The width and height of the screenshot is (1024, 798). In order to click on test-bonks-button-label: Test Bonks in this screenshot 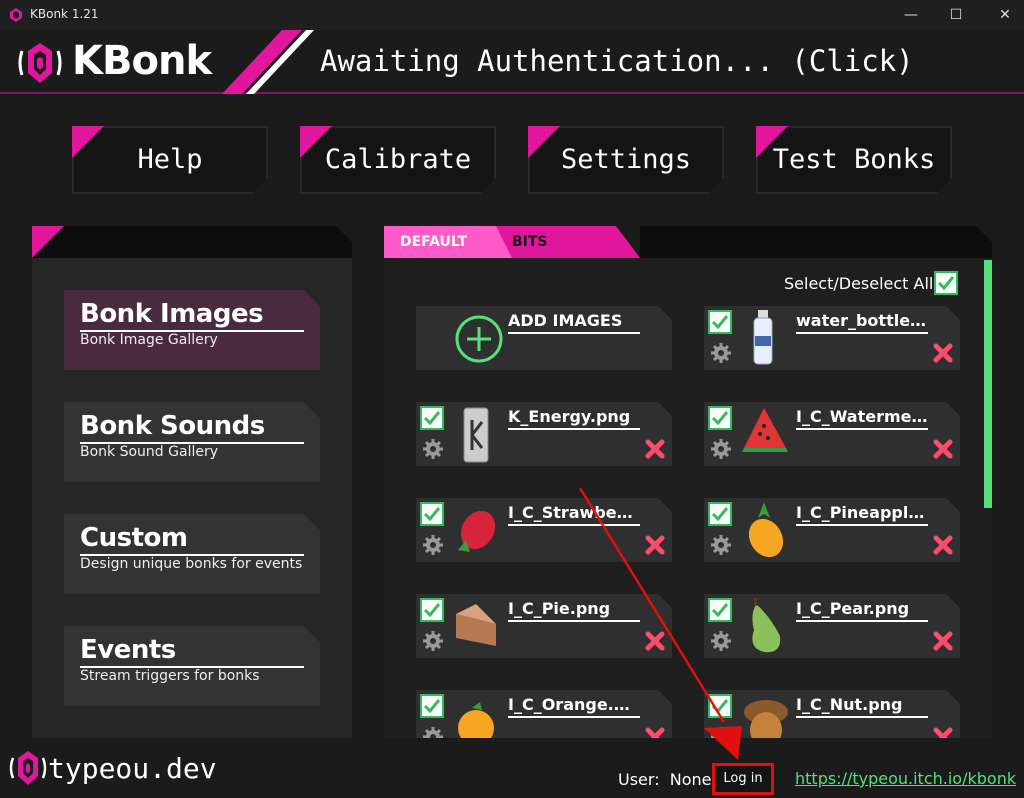, I will do `click(854, 159)`.